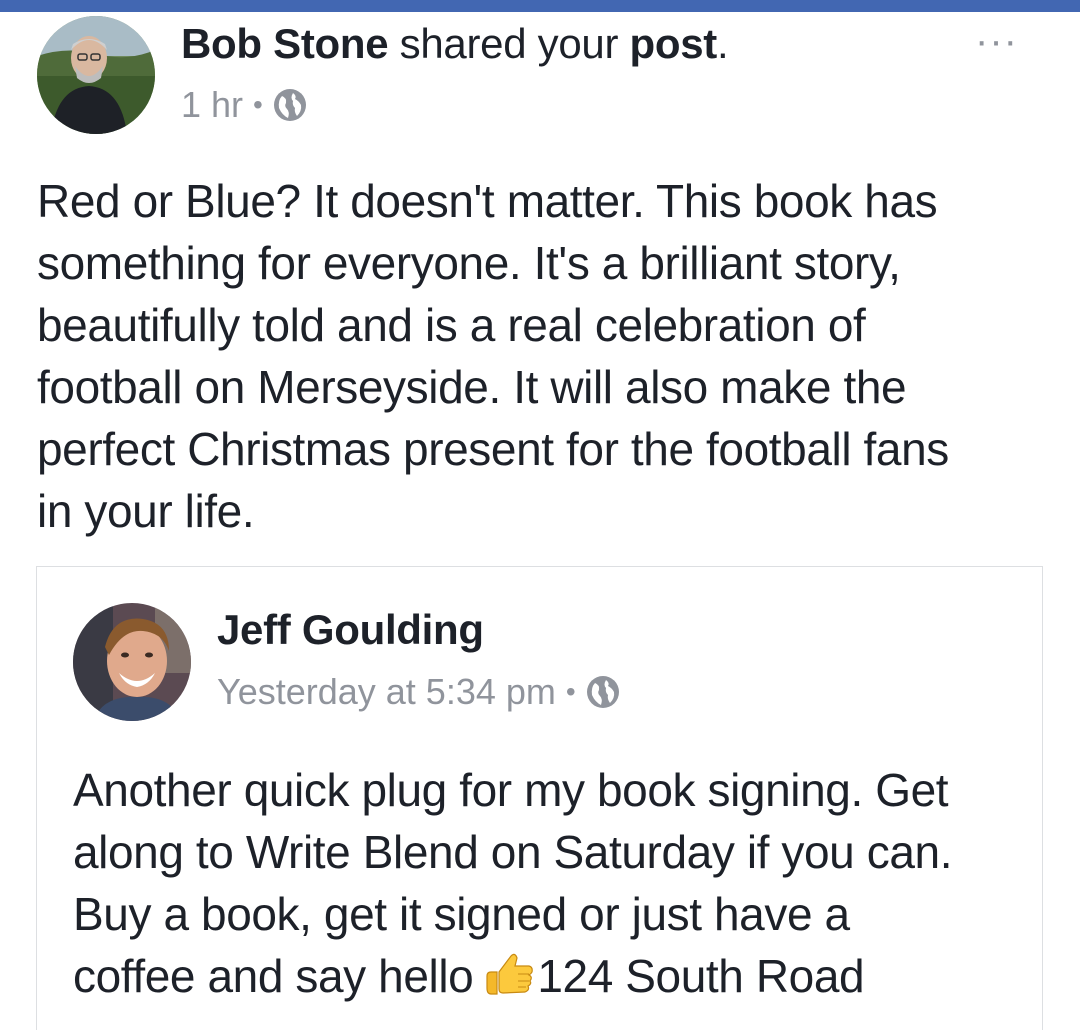 The image size is (1080, 1030). I want to click on shared-text-line: Buy a book, get it signed or just have a, so click(461, 914).